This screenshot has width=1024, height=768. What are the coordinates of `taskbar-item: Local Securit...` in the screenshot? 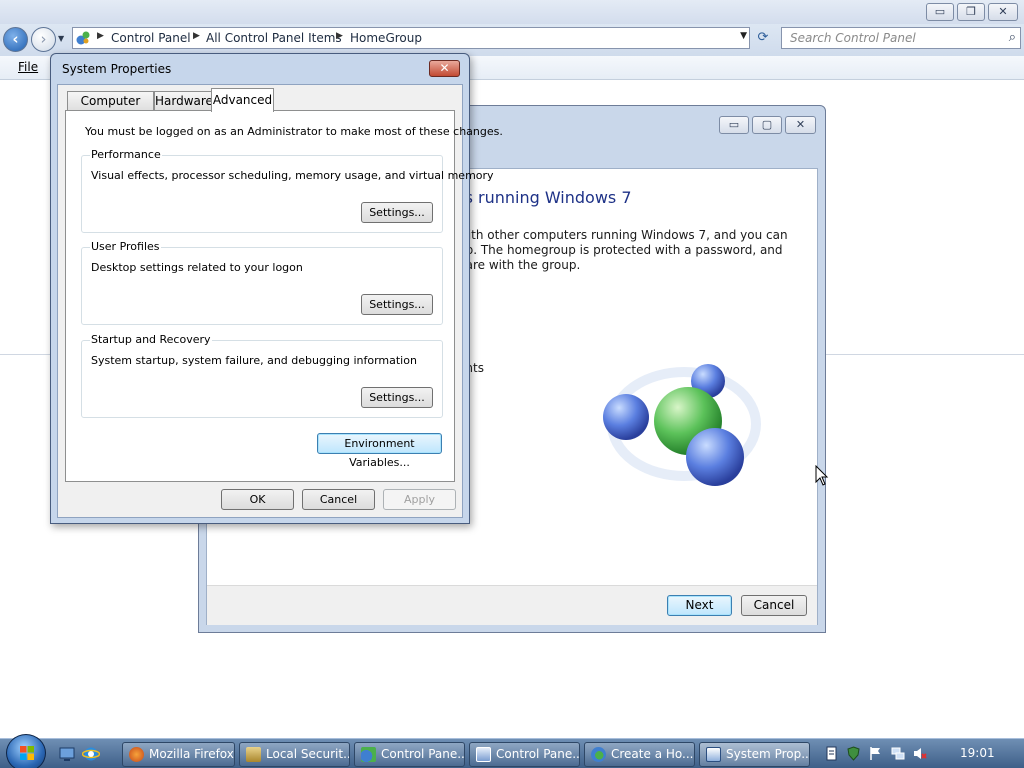 It's located at (294, 754).